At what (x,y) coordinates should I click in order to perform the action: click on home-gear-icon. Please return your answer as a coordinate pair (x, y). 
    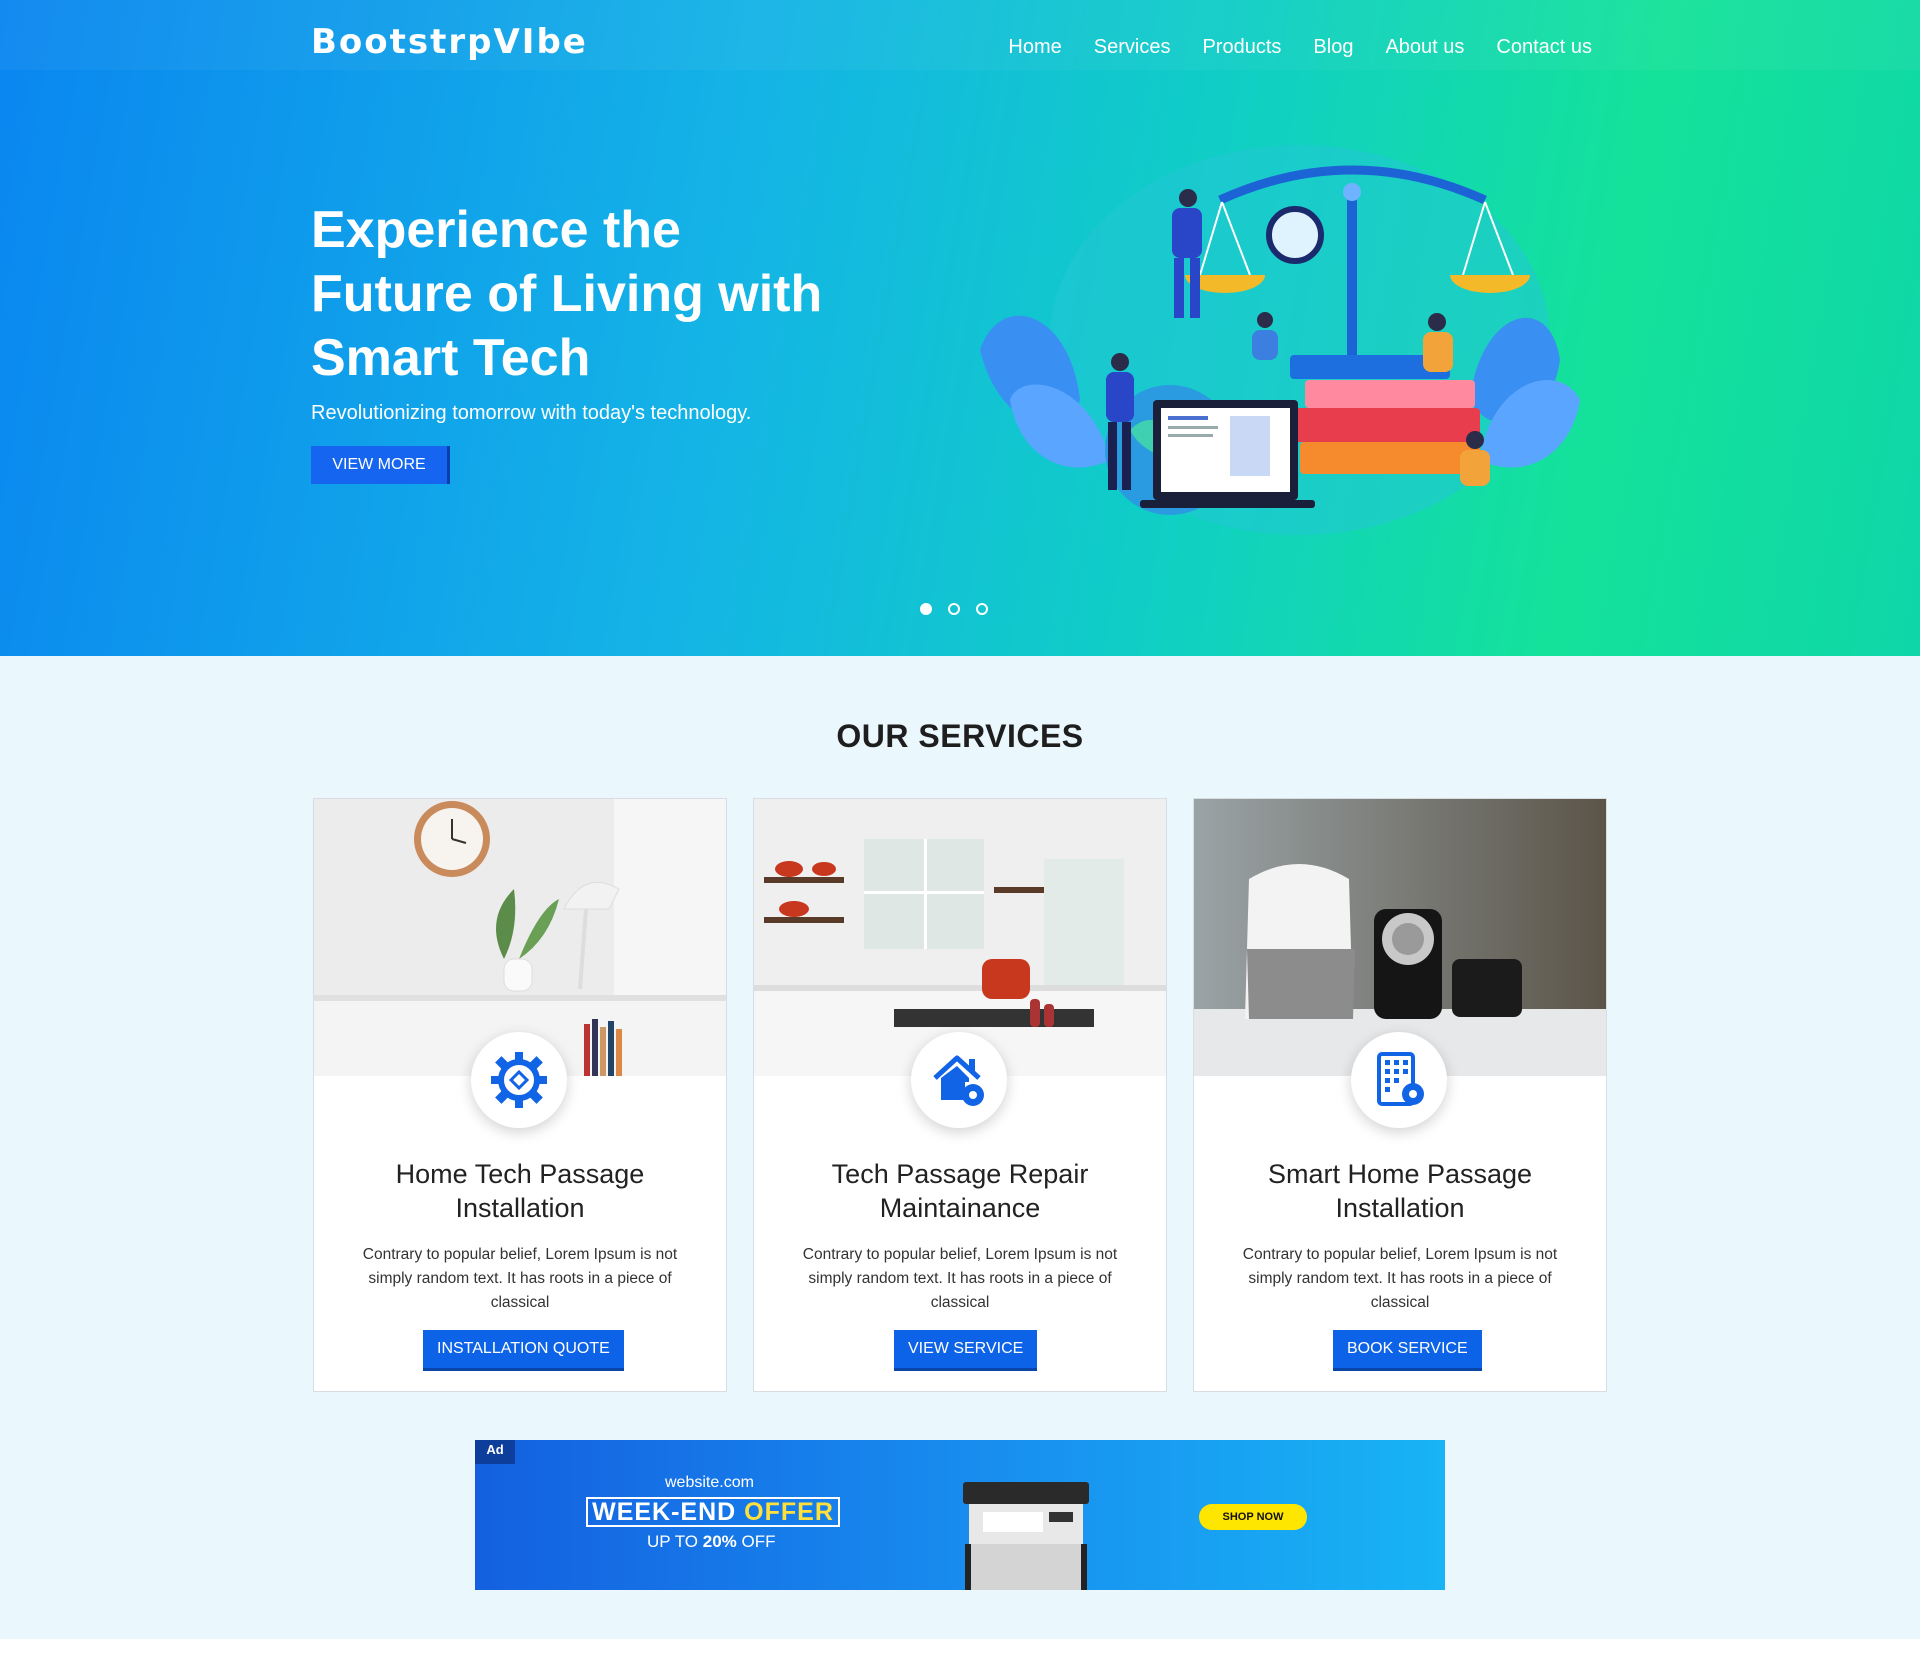
    Looking at the image, I should click on (958, 1080).